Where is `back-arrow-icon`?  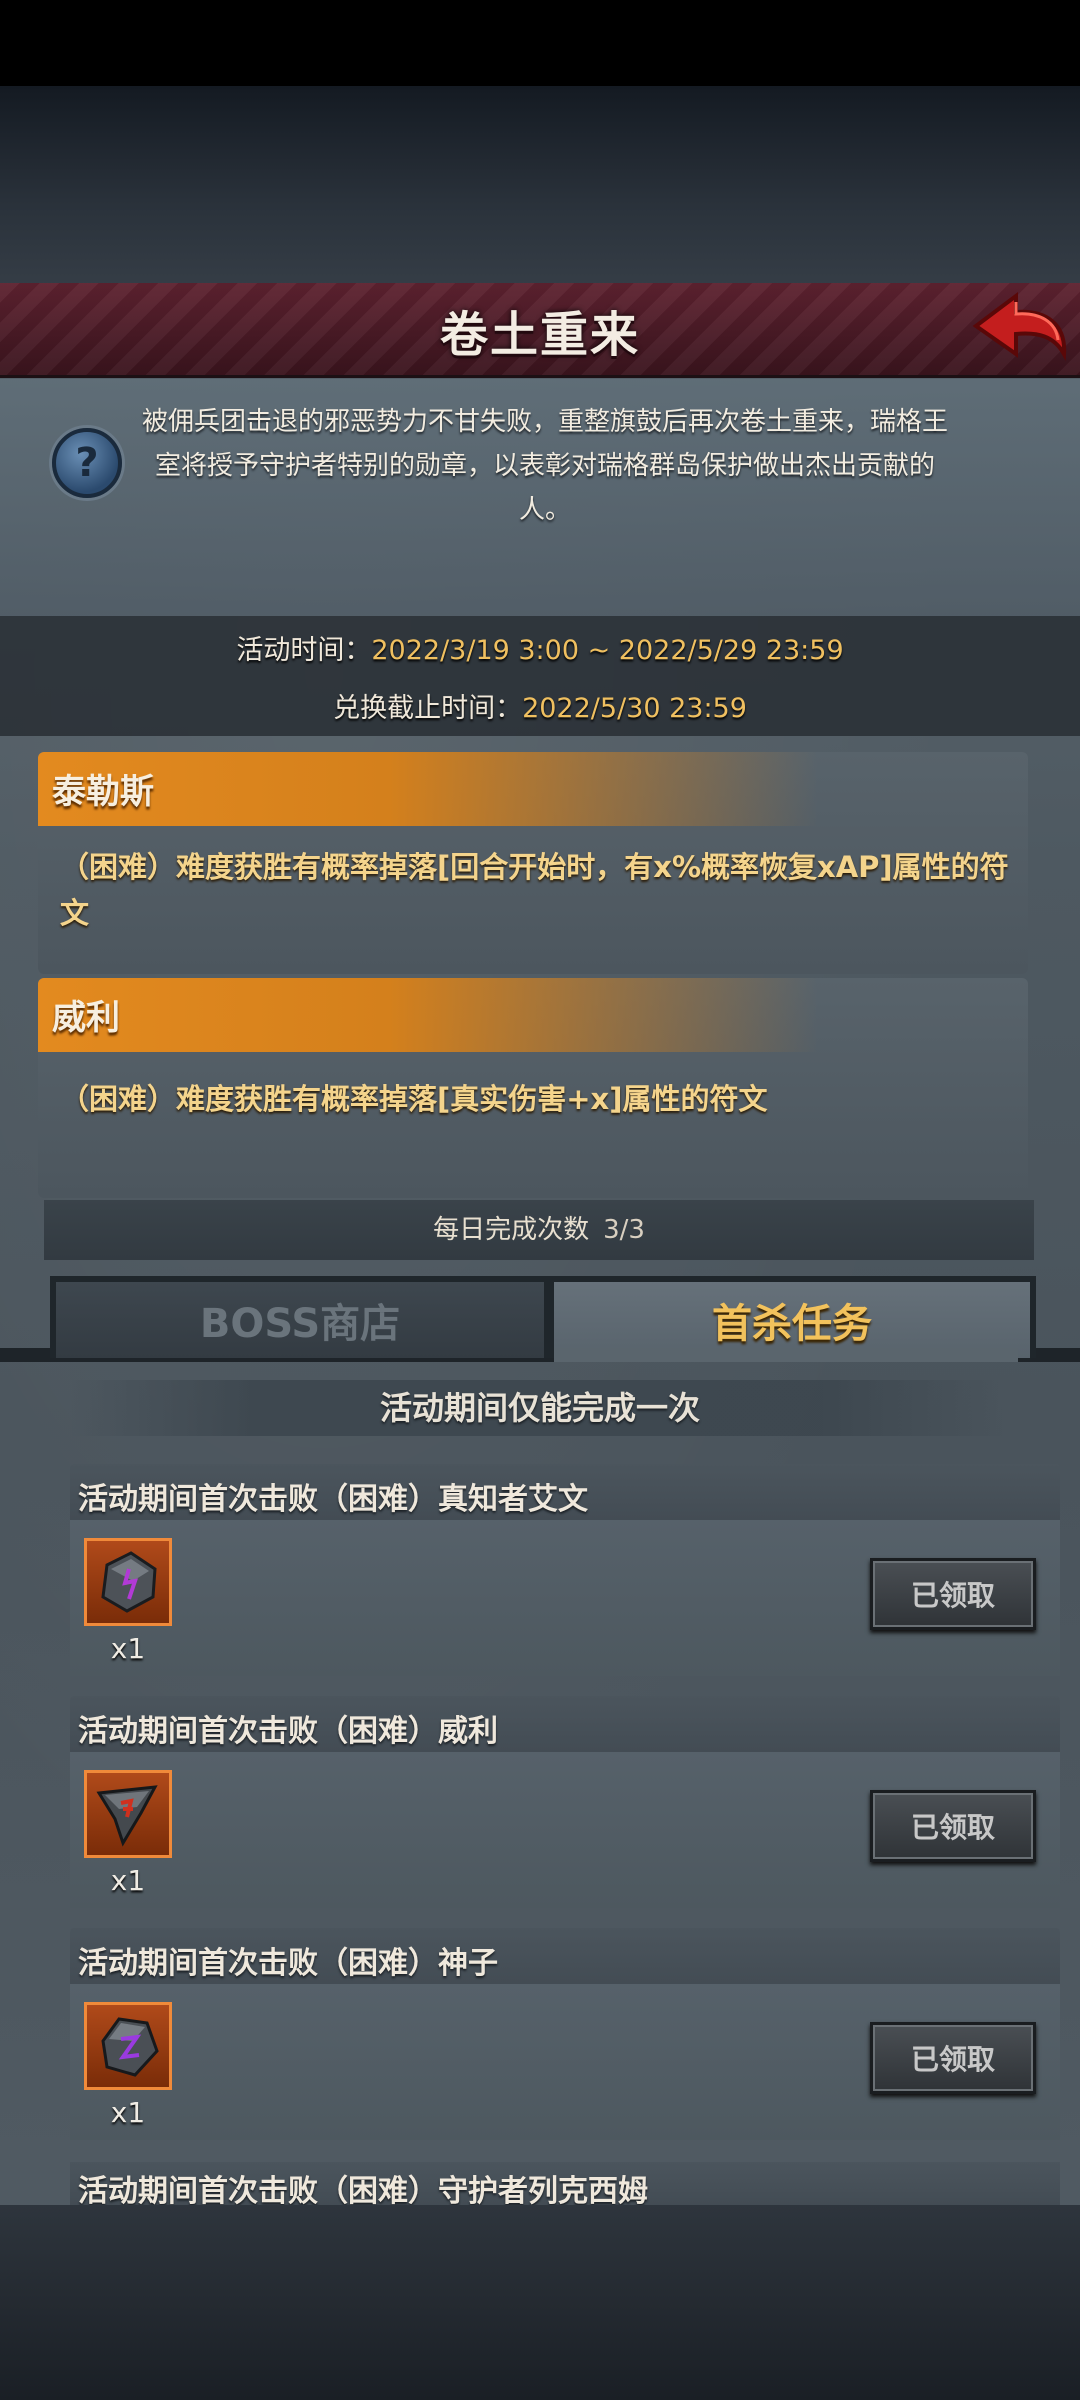 back-arrow-icon is located at coordinates (1019, 326).